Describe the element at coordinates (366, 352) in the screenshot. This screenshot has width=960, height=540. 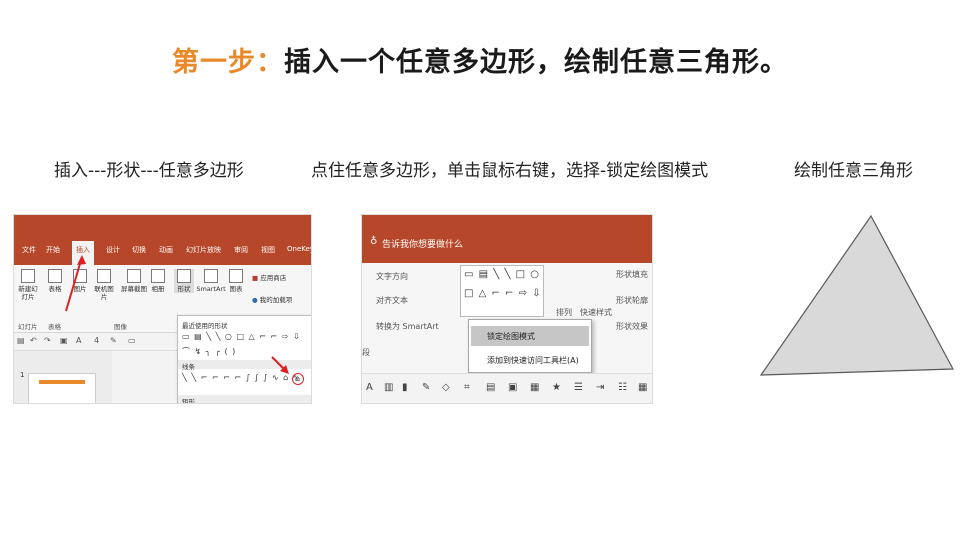
I see `group-label-paragraph: 段` at that location.